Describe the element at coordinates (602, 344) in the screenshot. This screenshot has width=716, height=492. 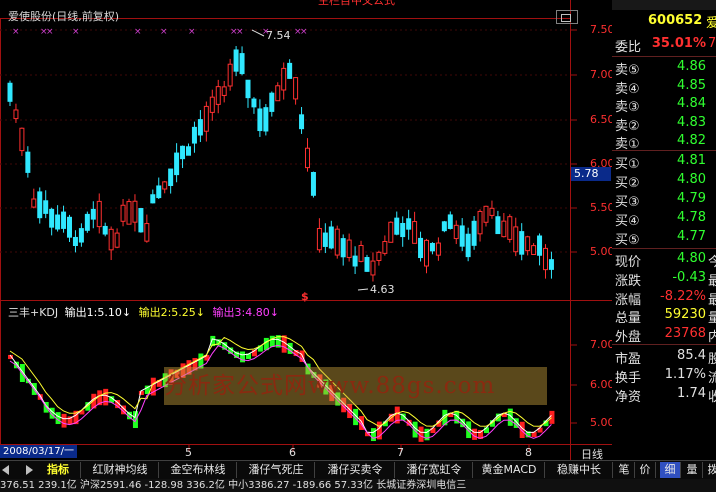
I see `kdj-tick: 7.00` at that location.